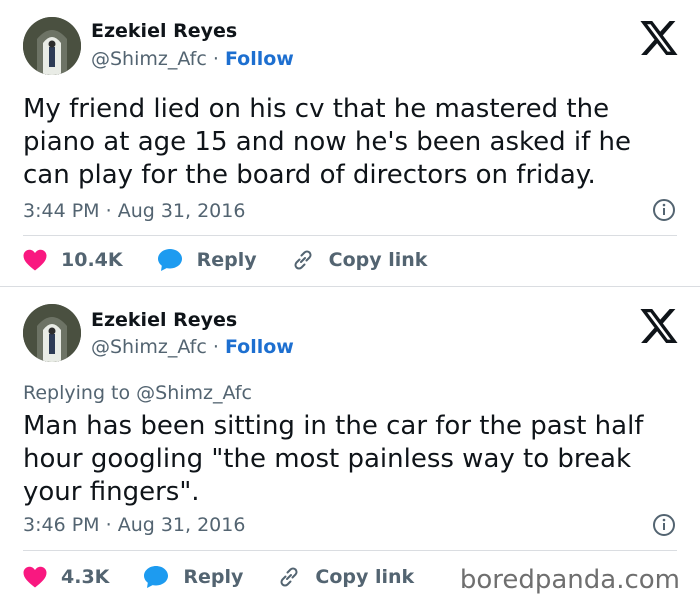 Image resolution: width=700 pixels, height=605 pixels. I want to click on watermark: boredpanda.com, so click(569, 580).